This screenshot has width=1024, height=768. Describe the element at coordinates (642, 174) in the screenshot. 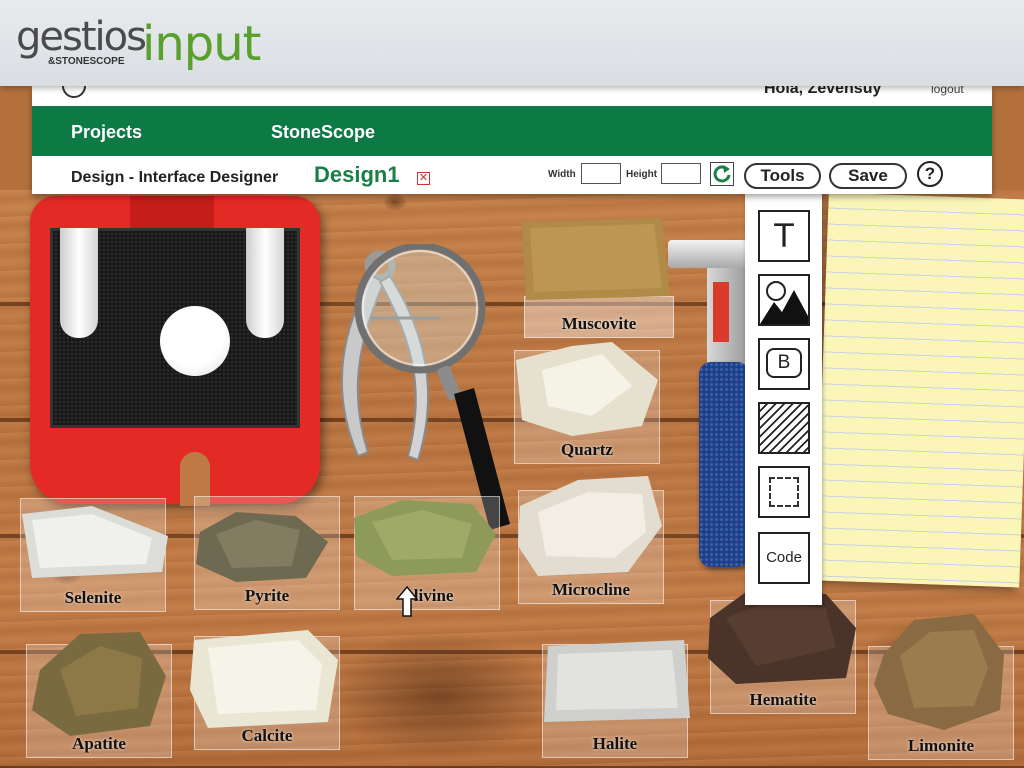

I see `height-label: Height` at that location.